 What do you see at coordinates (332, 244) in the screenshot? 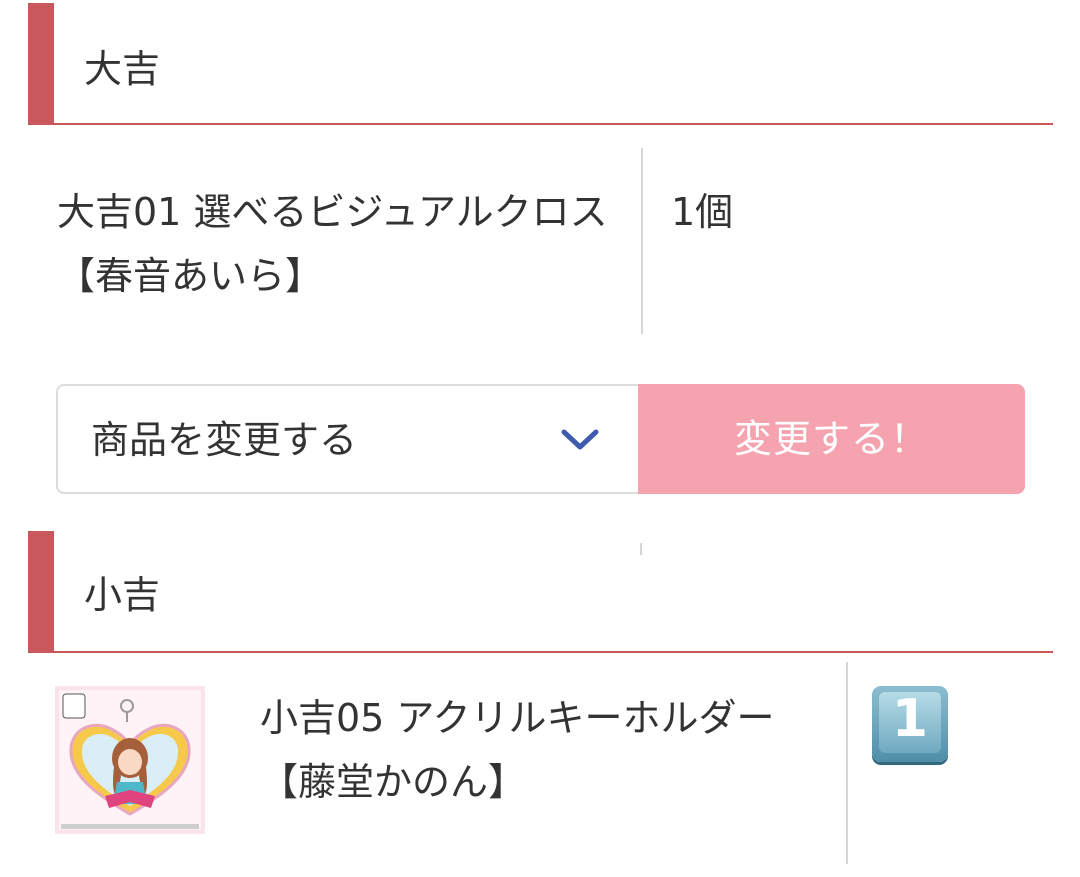
I see `prize-item-name: 大吉01 選べるビジュアルクロス【春音あいら】` at bounding box center [332, 244].